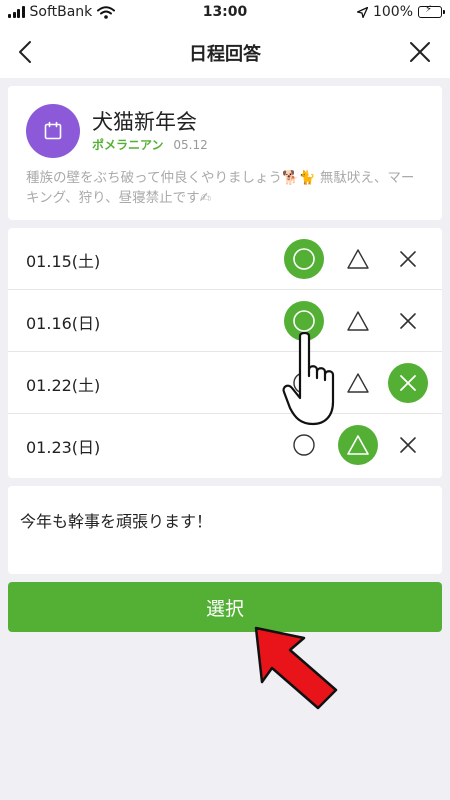 This screenshot has height=800, width=450. What do you see at coordinates (190, 145) in the screenshot?
I see `event-created-date: 05.12` at bounding box center [190, 145].